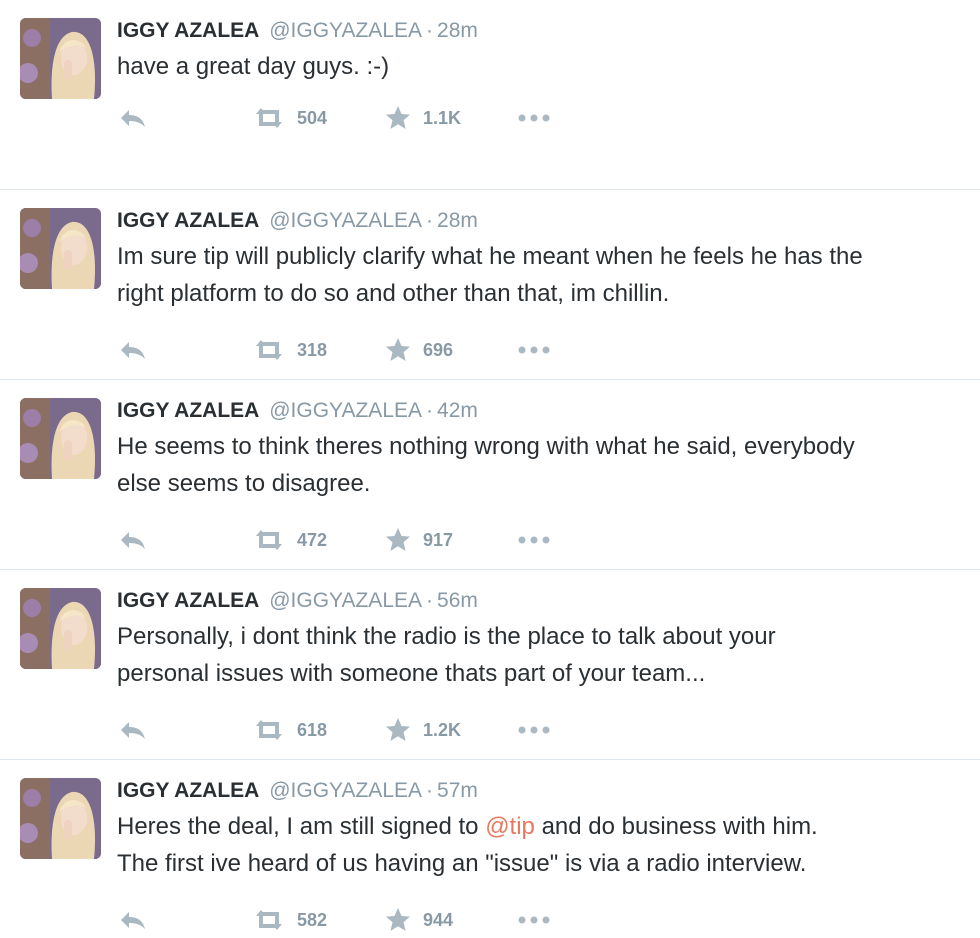 The image size is (980, 938). Describe the element at coordinates (442, 729) in the screenshot. I see `favorite-count: 1.2K` at that location.